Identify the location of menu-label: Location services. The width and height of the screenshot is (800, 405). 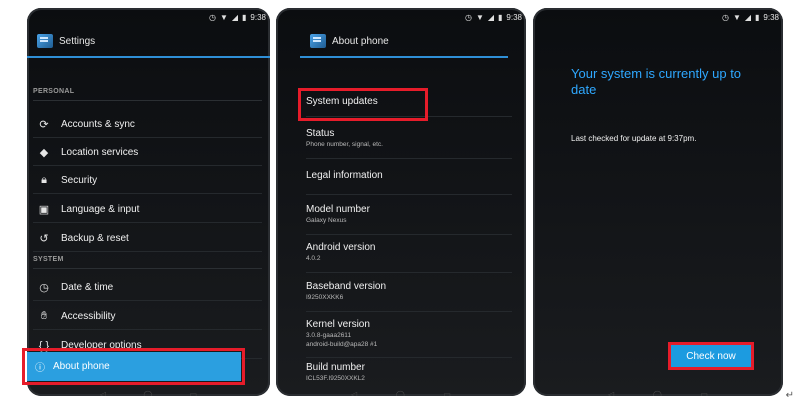
(100, 152).